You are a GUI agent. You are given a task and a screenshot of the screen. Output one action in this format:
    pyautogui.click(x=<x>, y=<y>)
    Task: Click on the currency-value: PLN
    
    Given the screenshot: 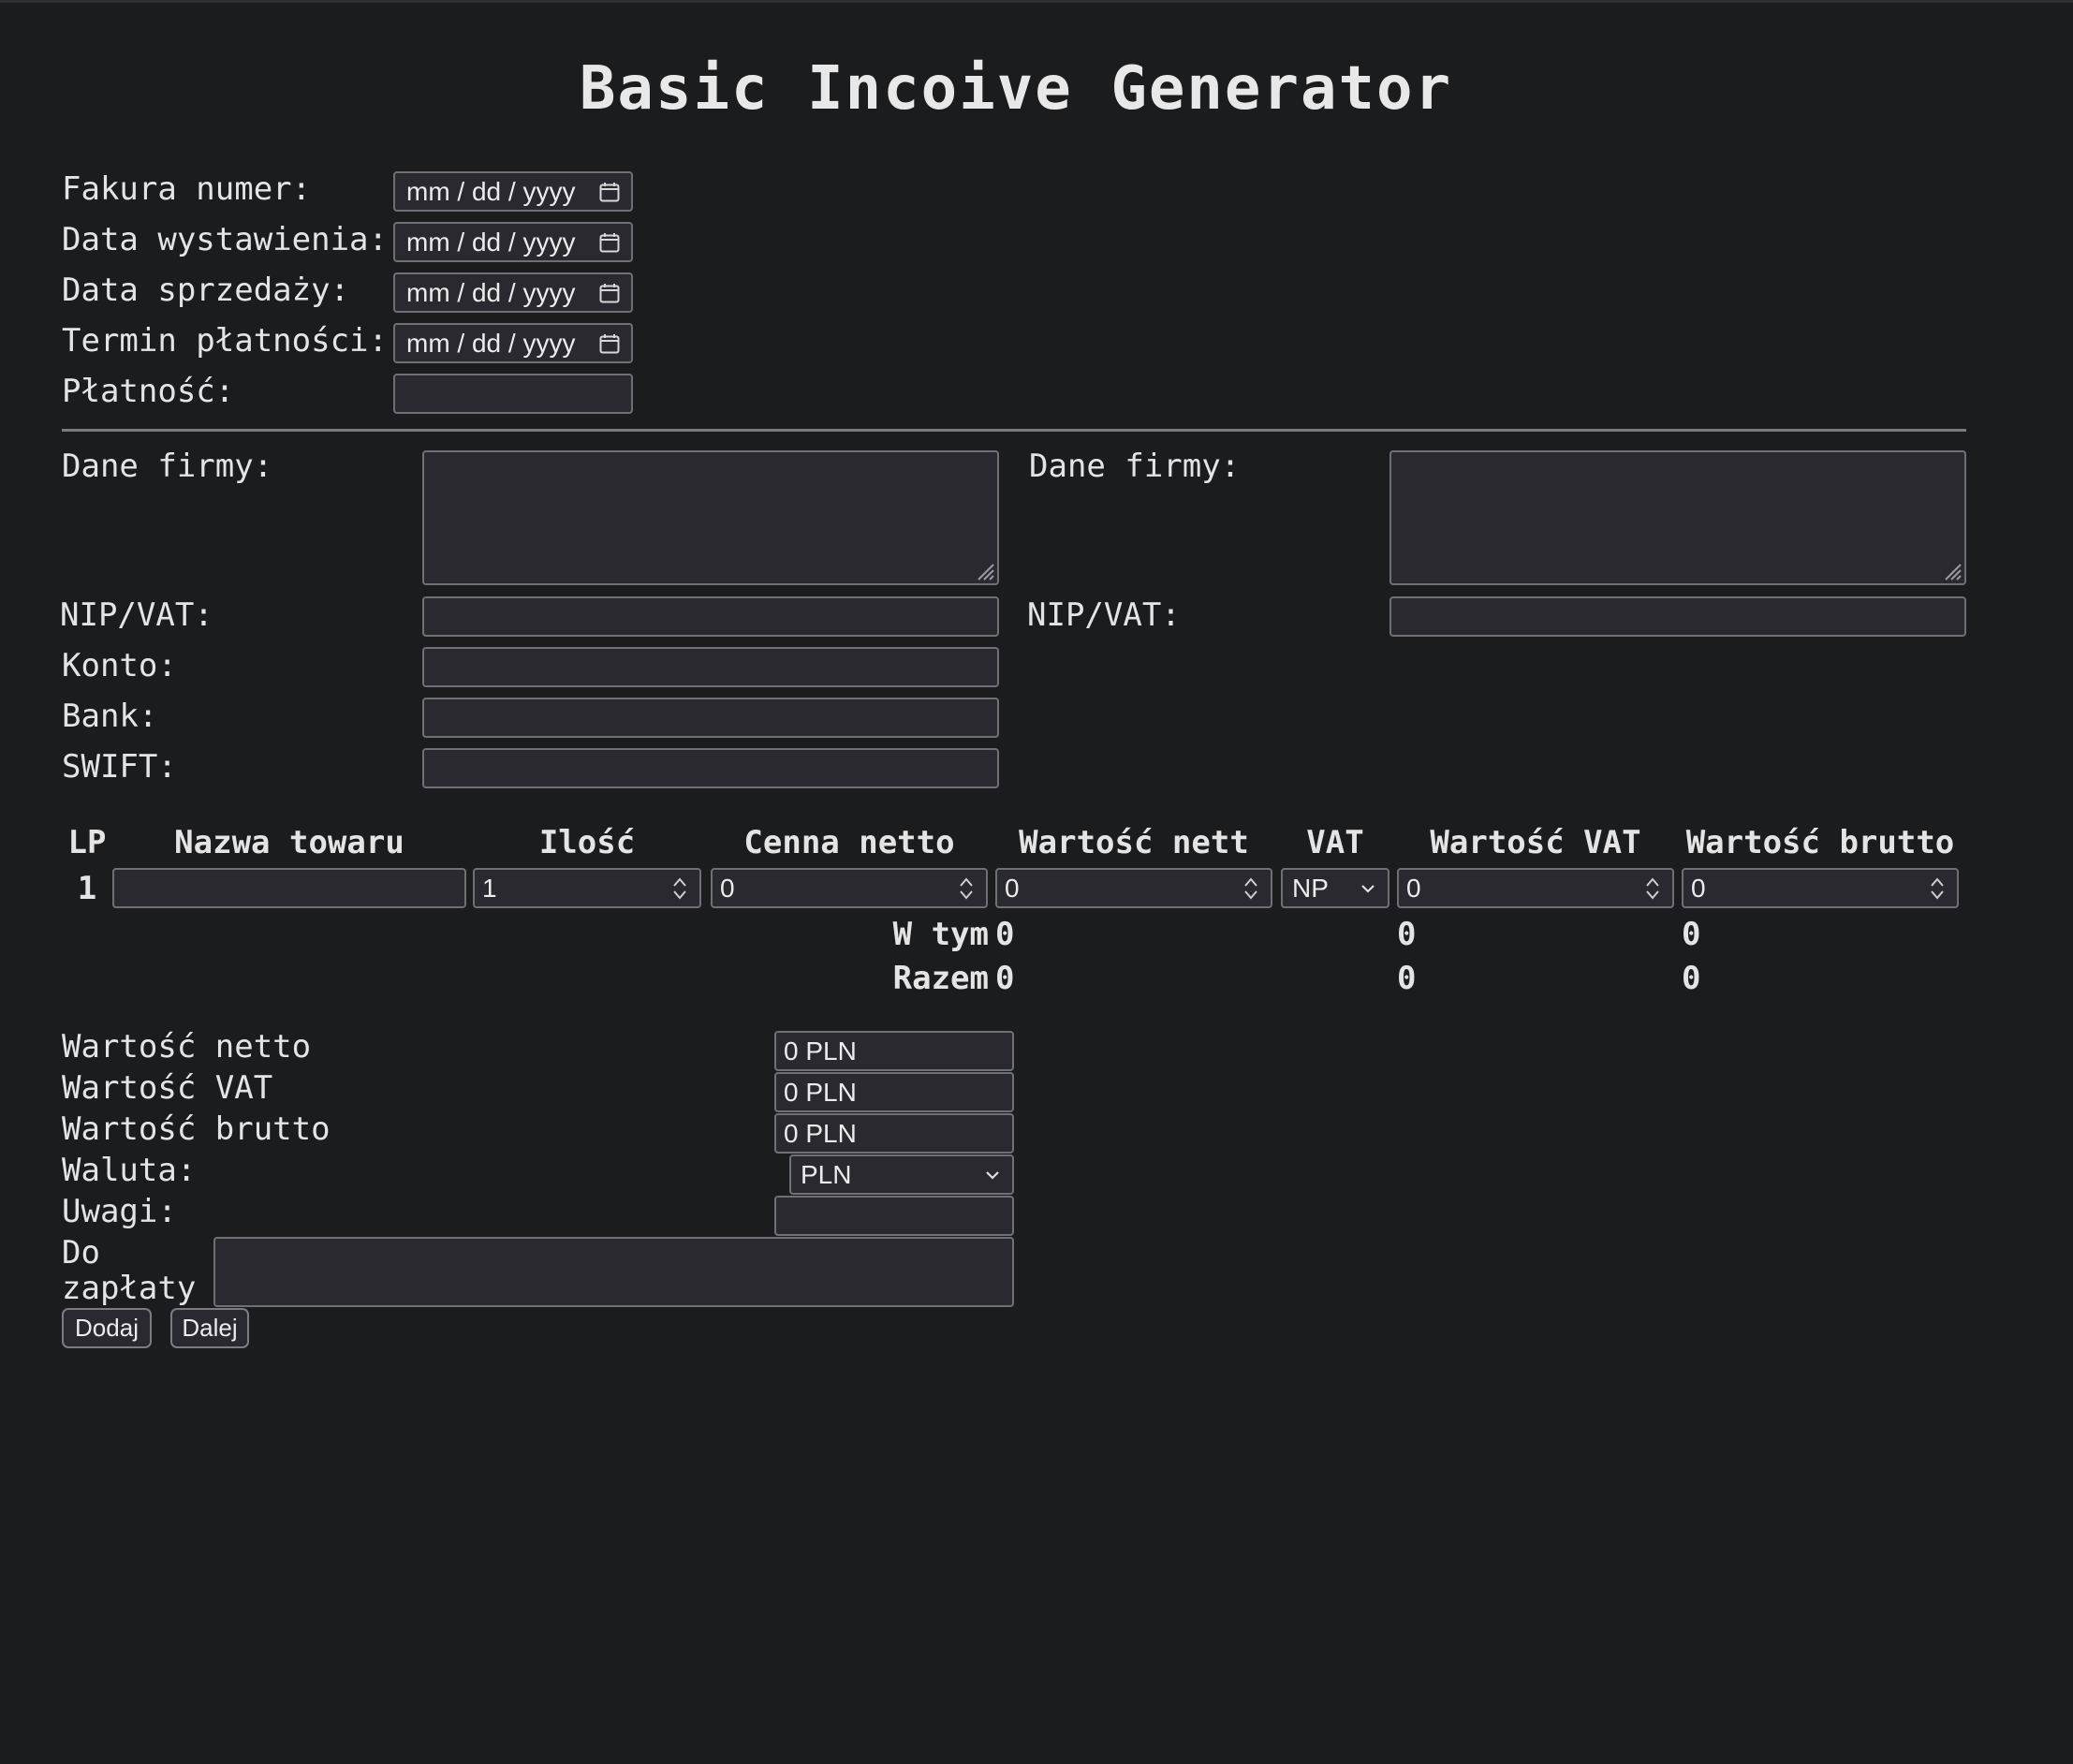 What is the action you would take?
    pyautogui.click(x=827, y=1174)
    